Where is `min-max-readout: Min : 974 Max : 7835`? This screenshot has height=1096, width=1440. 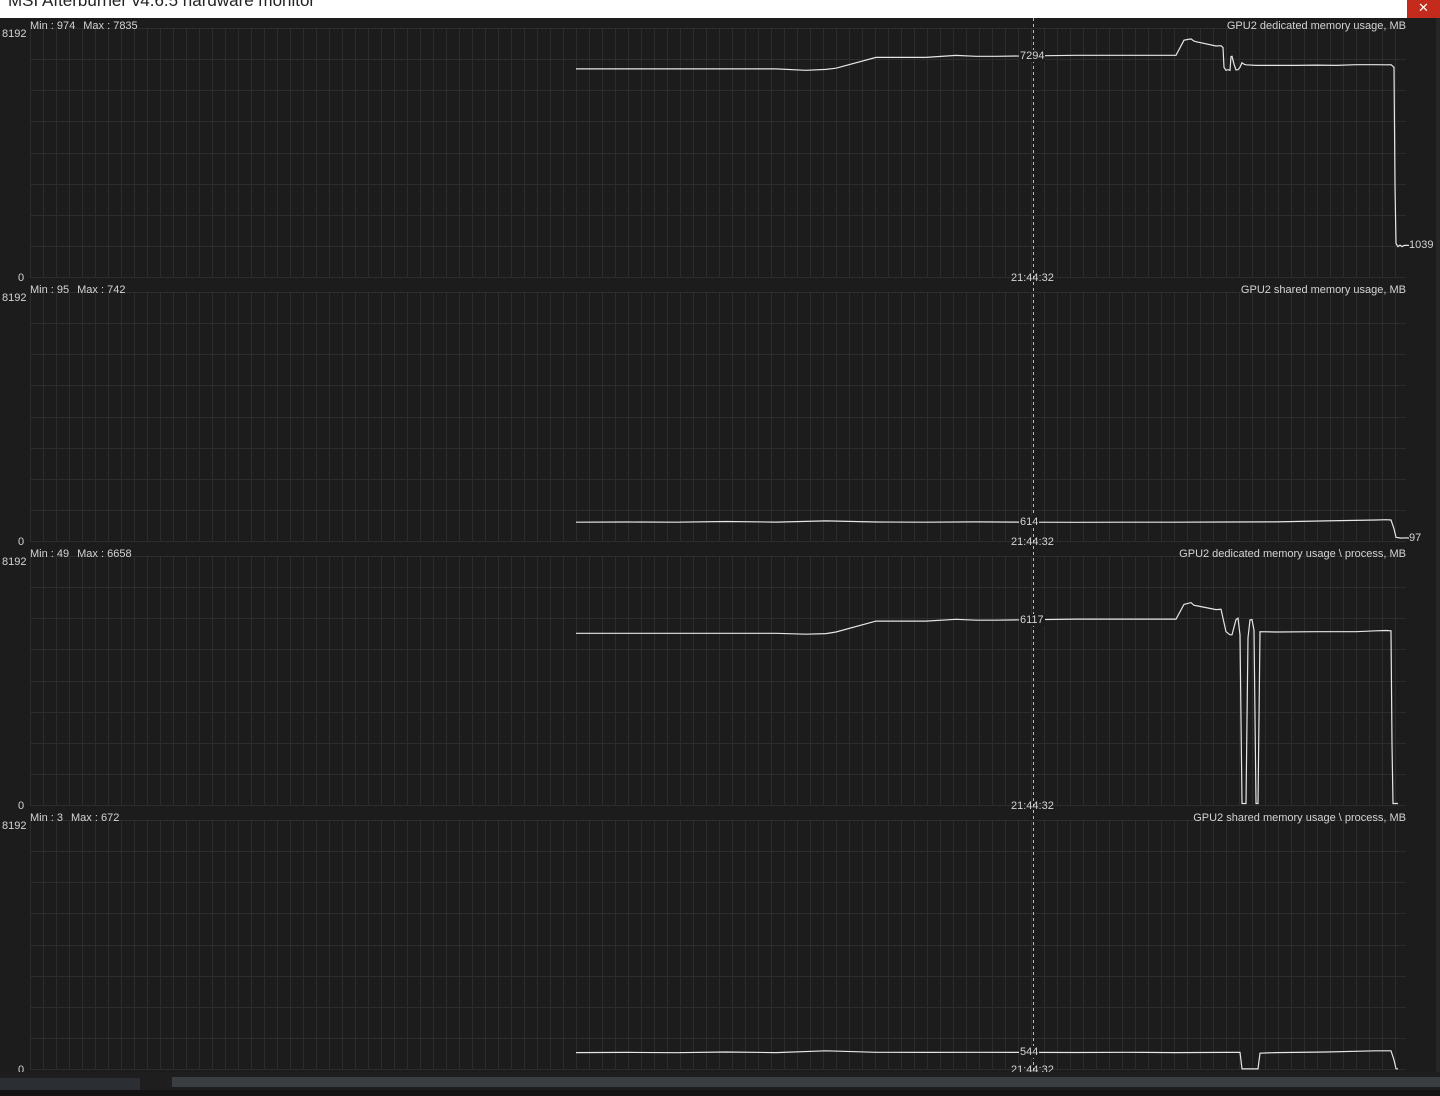
min-max-readout: Min : 974 Max : 7835 is located at coordinates (84, 26).